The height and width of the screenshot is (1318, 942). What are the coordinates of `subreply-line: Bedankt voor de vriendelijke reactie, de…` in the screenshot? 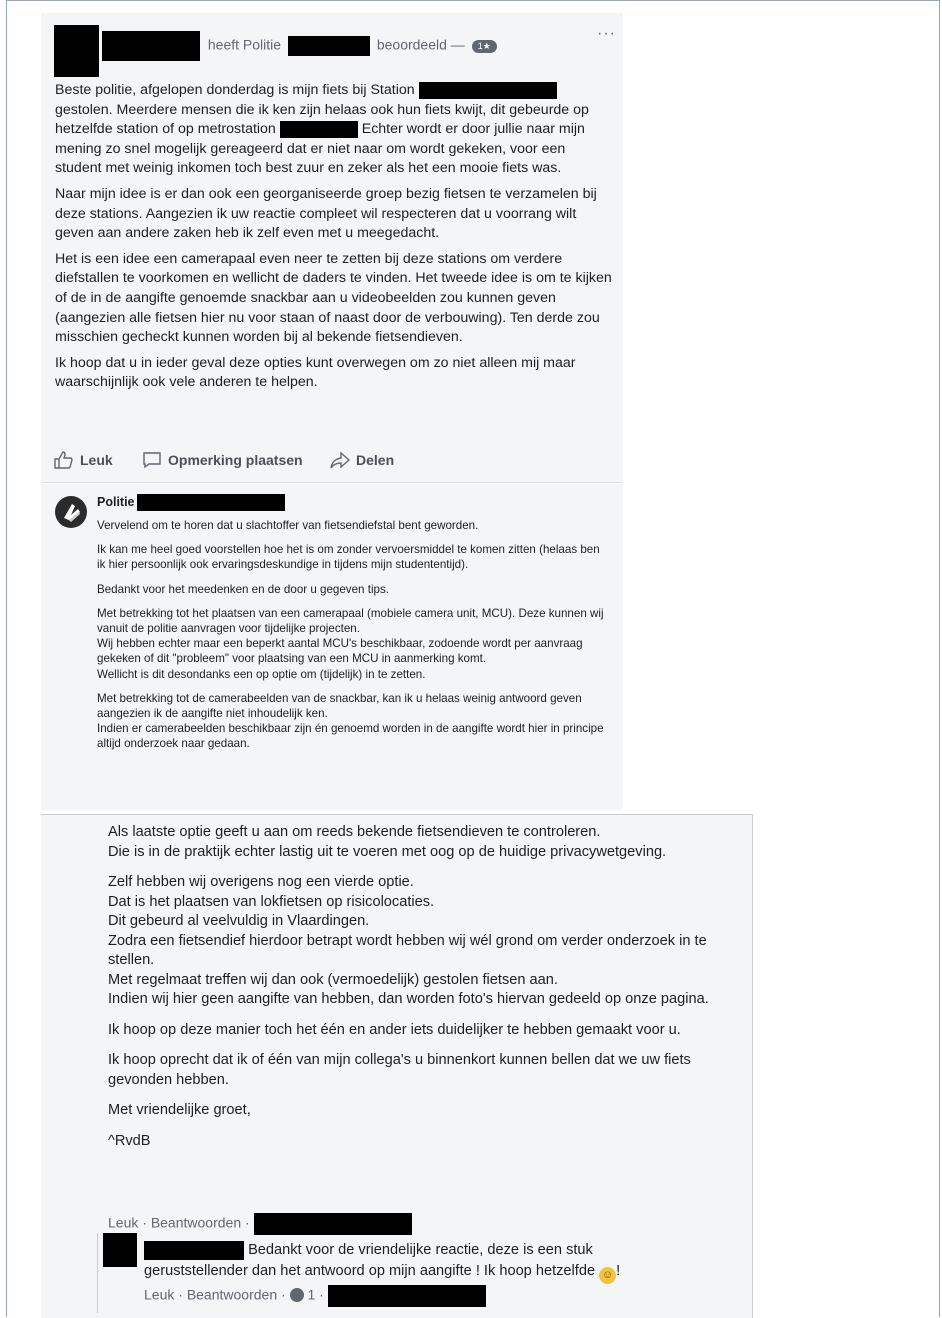 It's located at (424, 1250).